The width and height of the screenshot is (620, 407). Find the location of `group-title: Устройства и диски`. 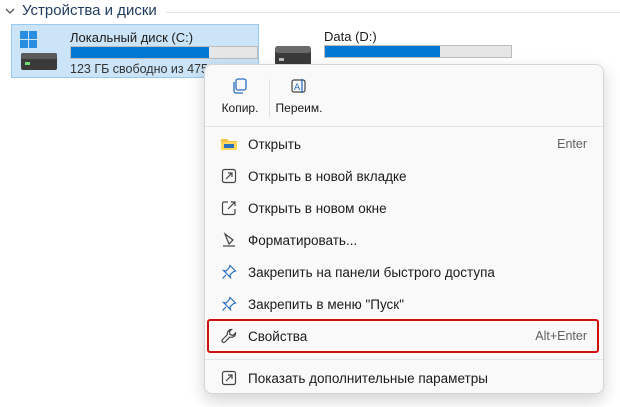

group-title: Устройства и диски is located at coordinates (89, 10).